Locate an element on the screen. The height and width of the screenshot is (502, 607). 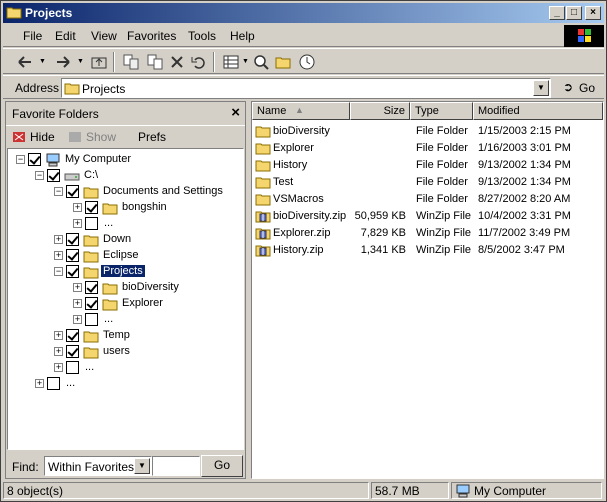
tree-node: + bongshin is located at coordinates (158, 208).